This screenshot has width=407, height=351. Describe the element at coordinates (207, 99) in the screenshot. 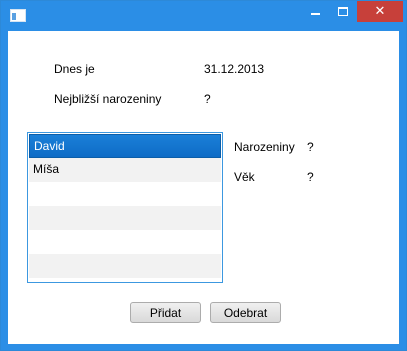

I see `nearest-birthday-value: ?` at that location.